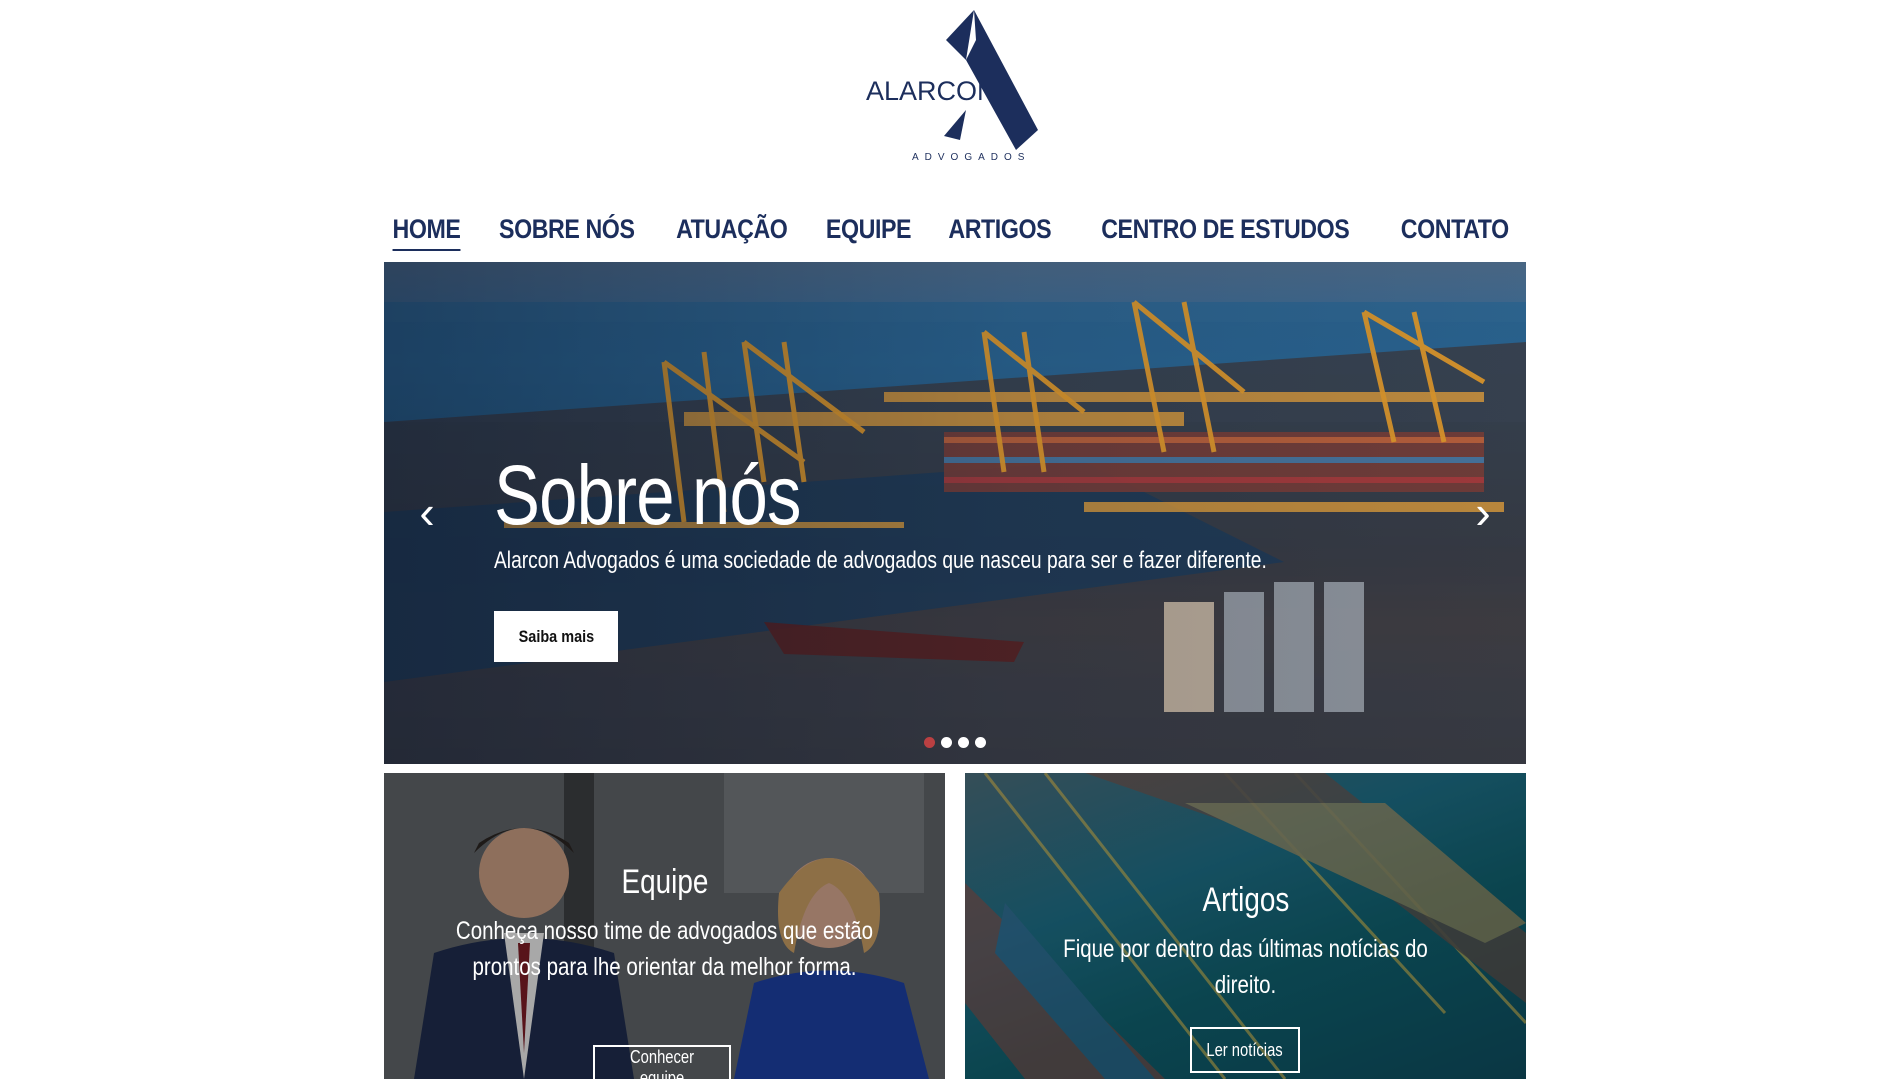 The image size is (1904, 1079). Describe the element at coordinates (1225, 232) in the screenshot. I see `nav-centro-de-estudos: CENTRO DE ESTUDOS` at that location.